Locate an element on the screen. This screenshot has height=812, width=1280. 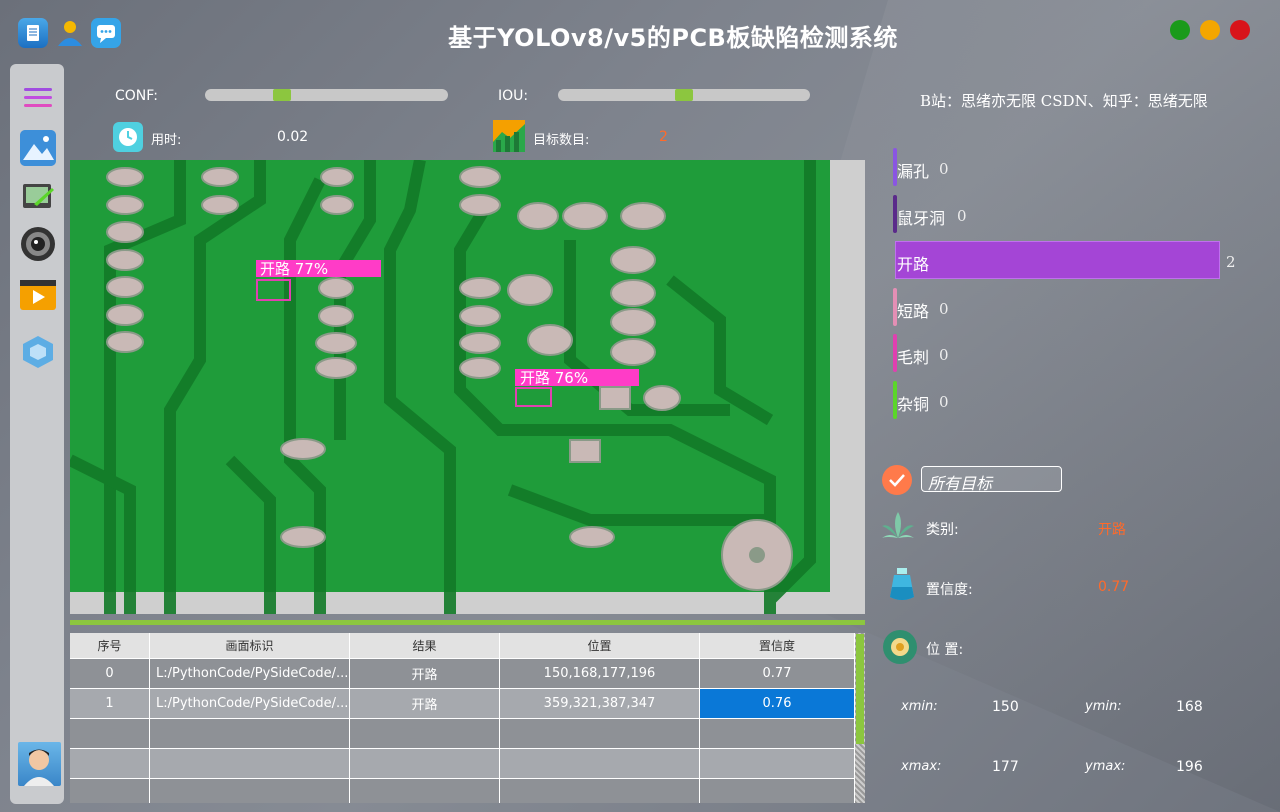
confidence-value: 0.77 is located at coordinates (1114, 587).